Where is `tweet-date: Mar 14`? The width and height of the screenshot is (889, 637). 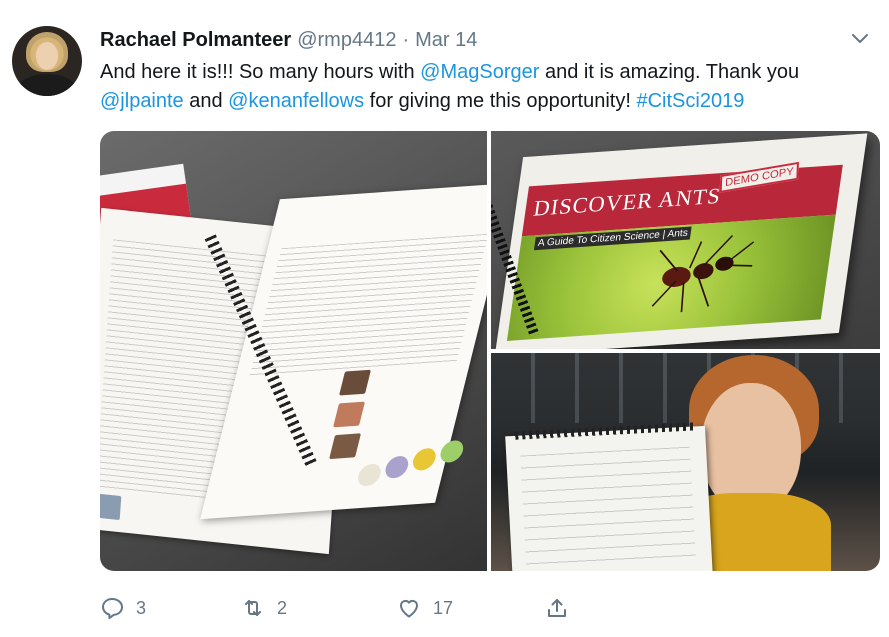 tweet-date: Mar 14 is located at coordinates (446, 40).